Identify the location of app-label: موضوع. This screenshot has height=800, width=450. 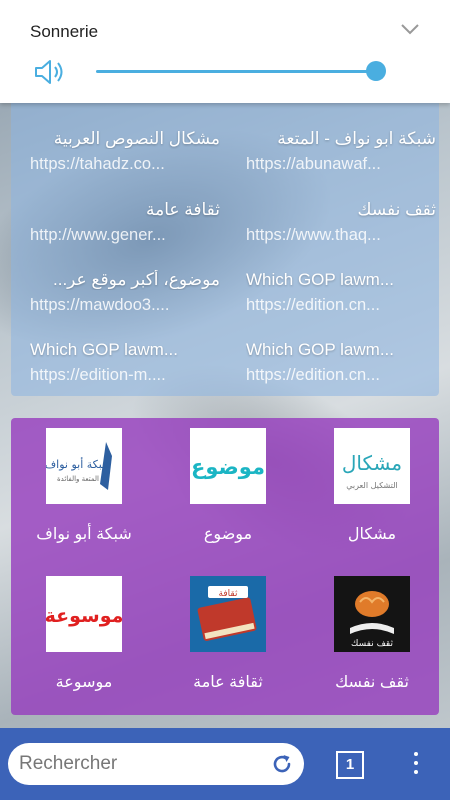
(228, 534).